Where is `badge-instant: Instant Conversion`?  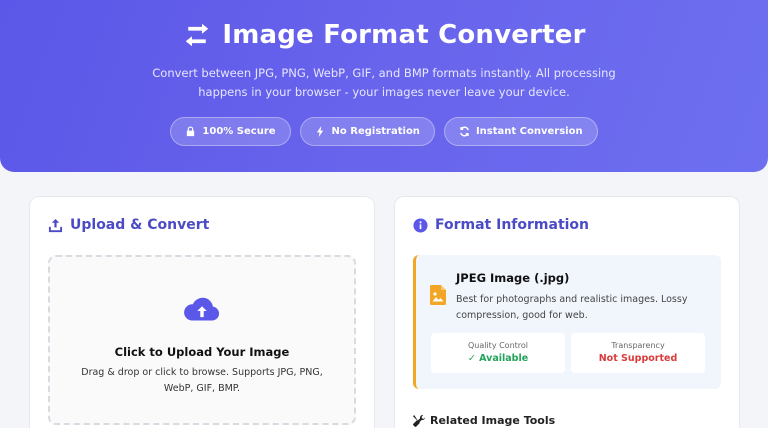
badge-instant: Instant Conversion is located at coordinates (520, 131).